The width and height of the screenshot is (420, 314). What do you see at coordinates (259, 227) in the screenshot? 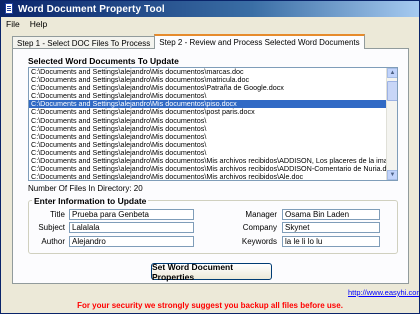
I see `company-label: Company` at bounding box center [259, 227].